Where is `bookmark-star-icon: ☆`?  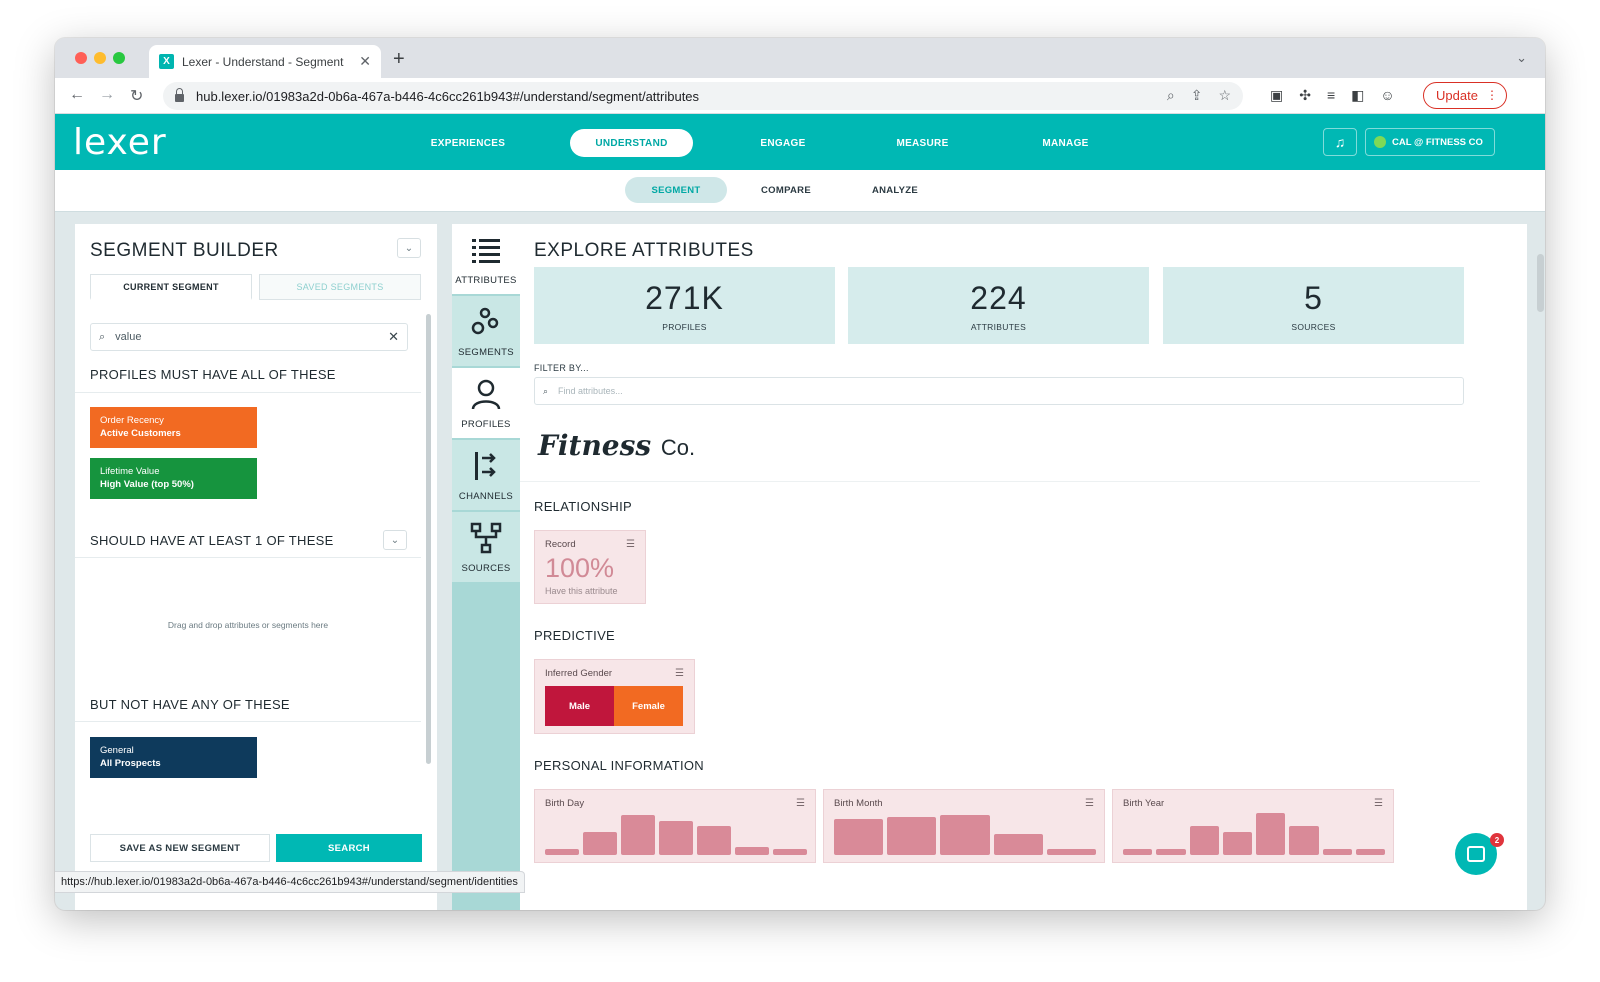 bookmark-star-icon: ☆ is located at coordinates (1224, 95).